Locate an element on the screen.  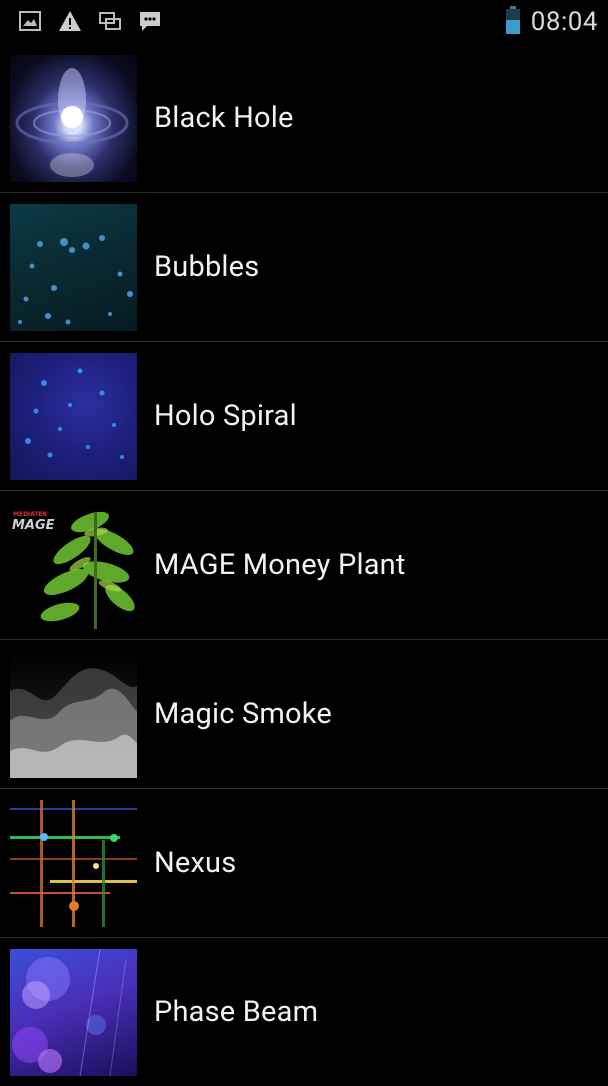
wallpaper-name: Magic Smoke is located at coordinates (243, 714).